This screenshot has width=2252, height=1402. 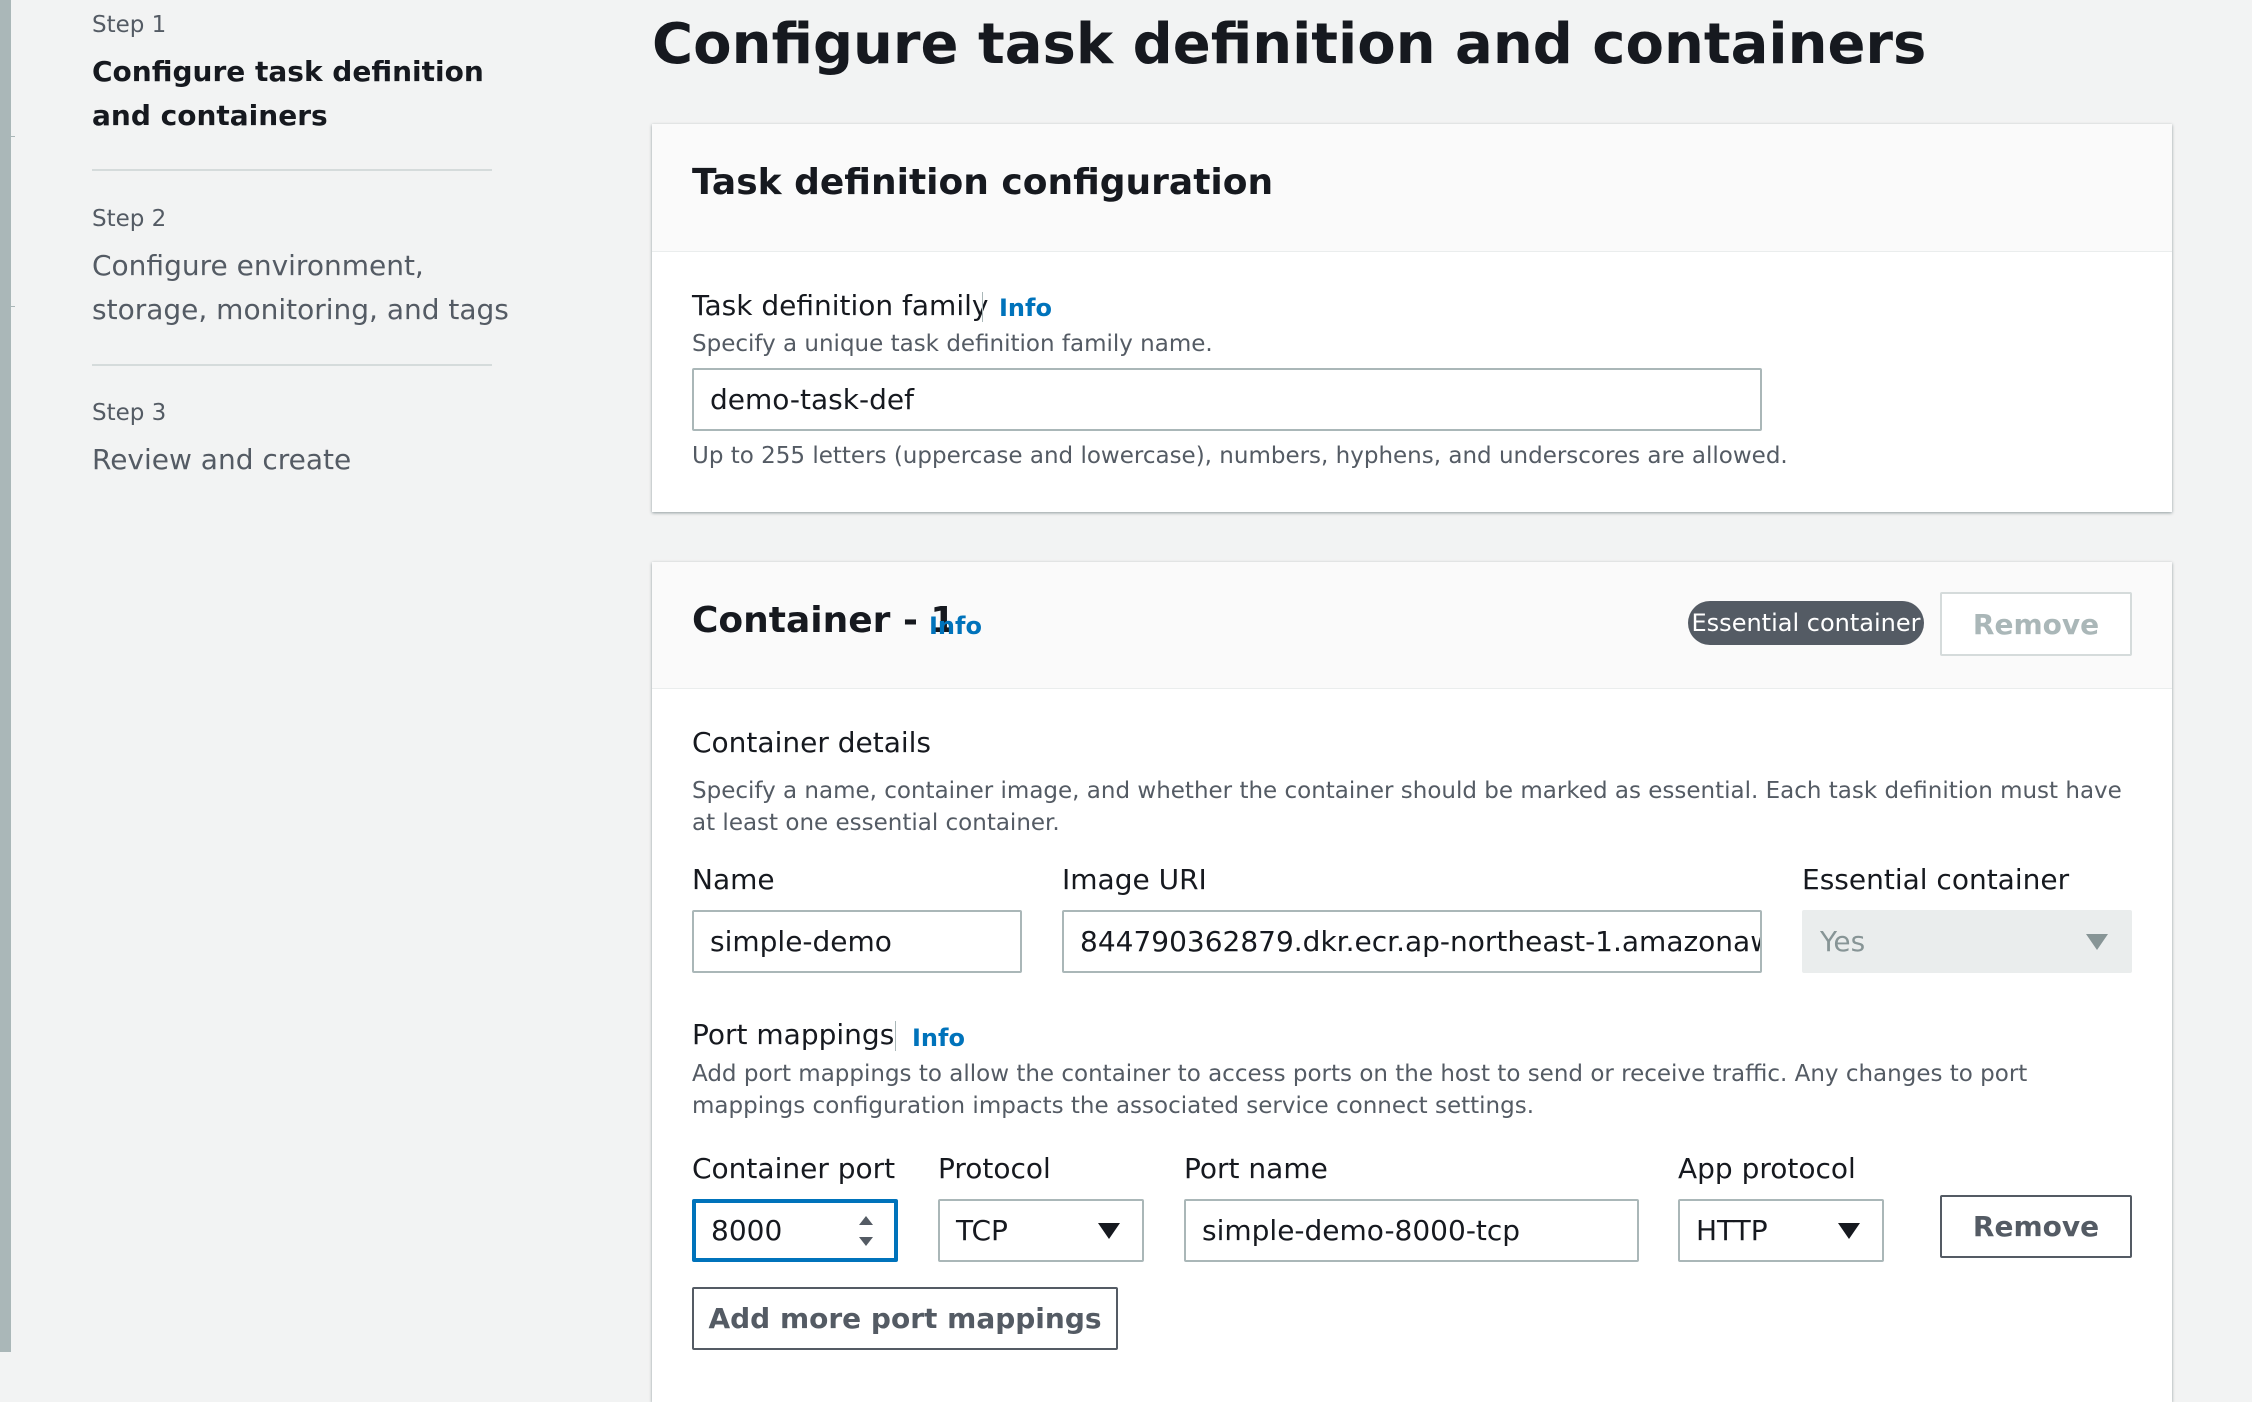 I want to click on name-label: Name, so click(x=733, y=879).